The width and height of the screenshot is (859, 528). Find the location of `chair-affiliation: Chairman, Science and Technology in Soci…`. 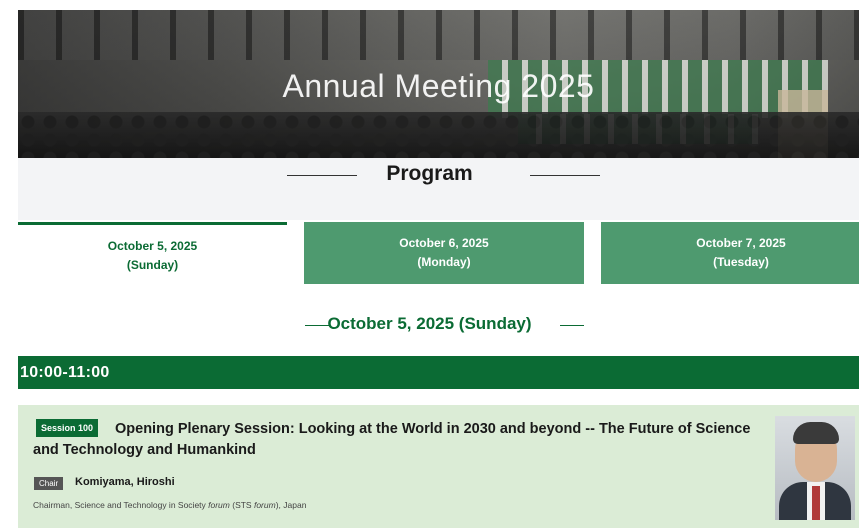

chair-affiliation: Chairman, Science and Technology in Soci… is located at coordinates (169, 505).